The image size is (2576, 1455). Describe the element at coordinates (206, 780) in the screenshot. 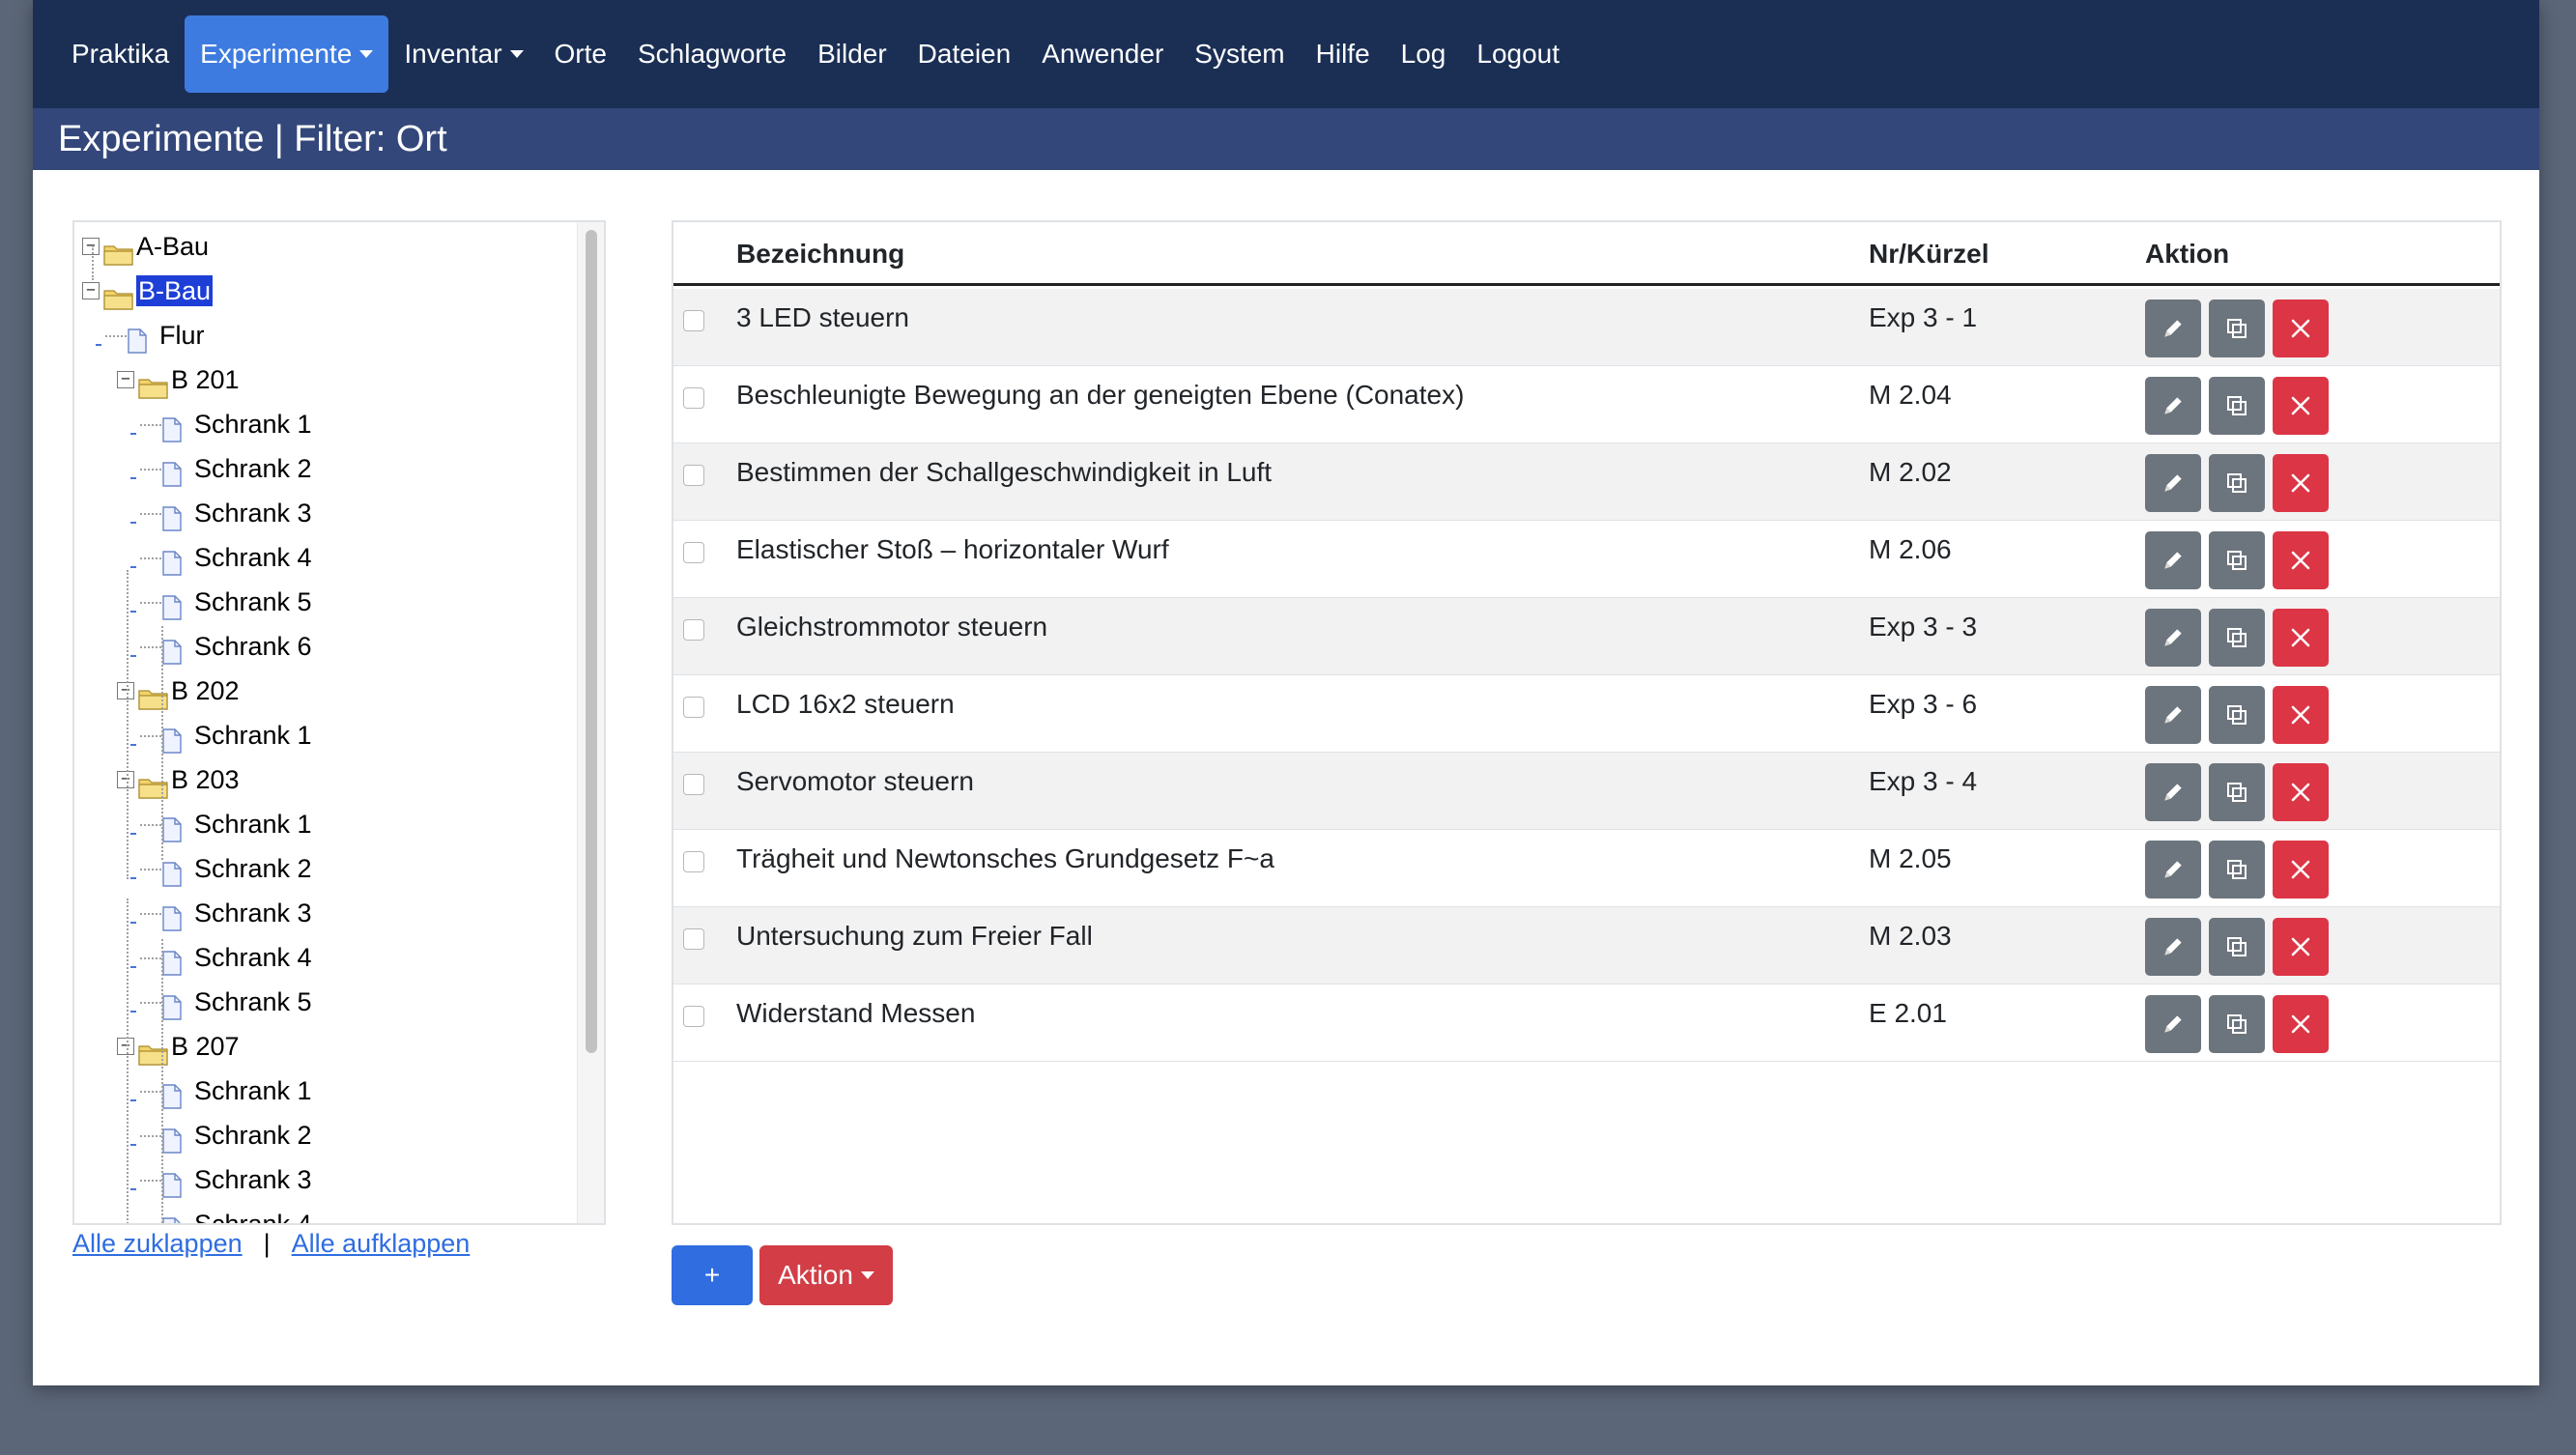

I see `tree-node-label: B 203` at that location.